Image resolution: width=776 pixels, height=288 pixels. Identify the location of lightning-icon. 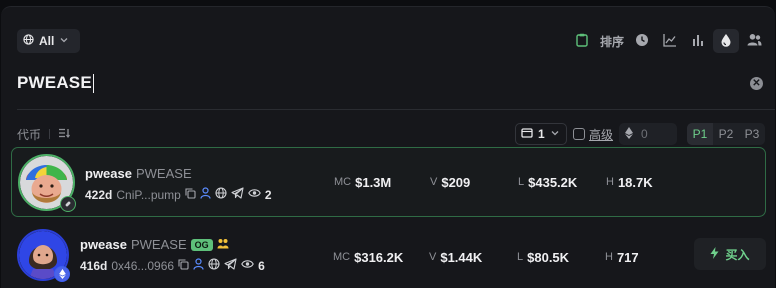
(714, 254).